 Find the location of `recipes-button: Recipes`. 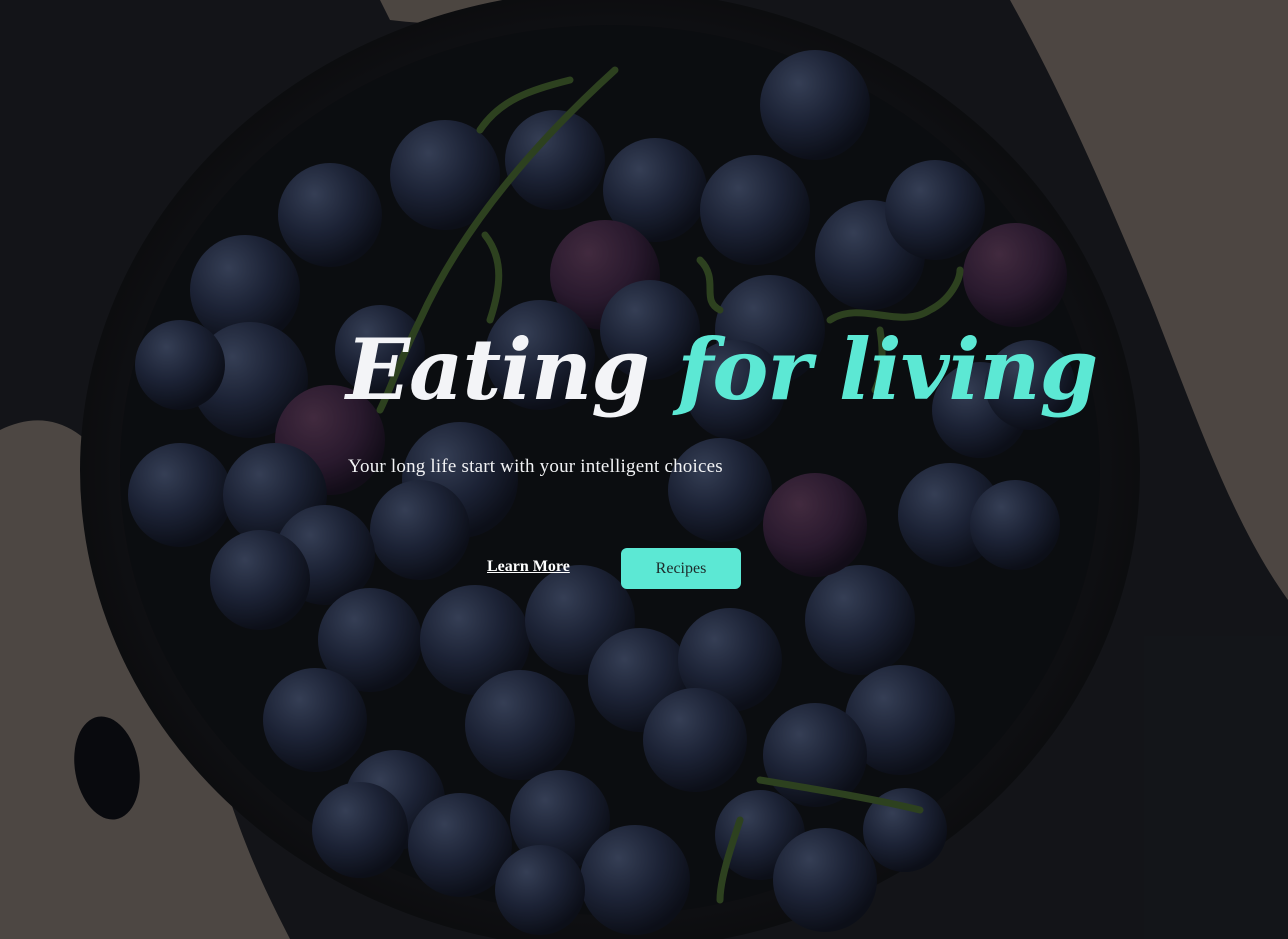

recipes-button: Recipes is located at coordinates (681, 568).